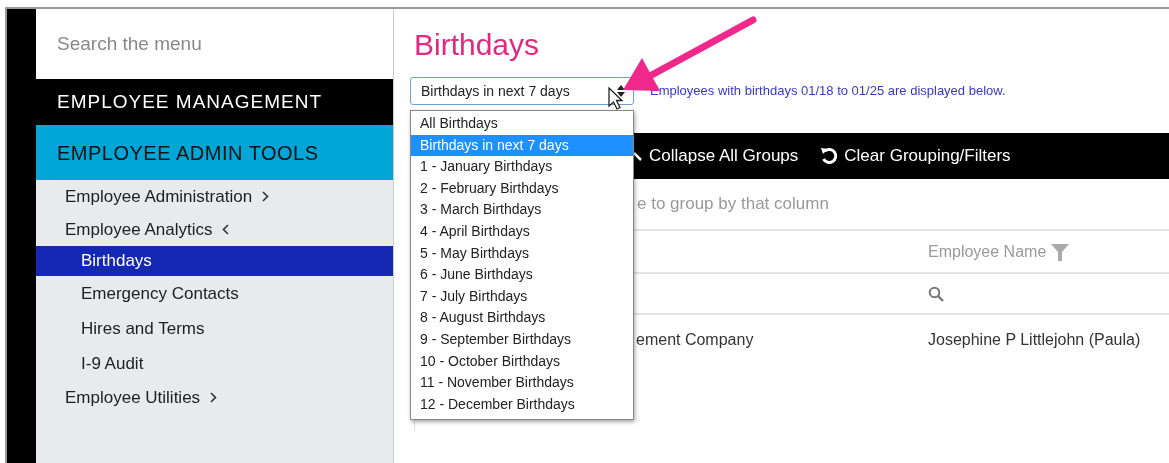 The height and width of the screenshot is (463, 1169). Describe the element at coordinates (214, 261) in the screenshot. I see `submenu-item: Birthdays` at that location.